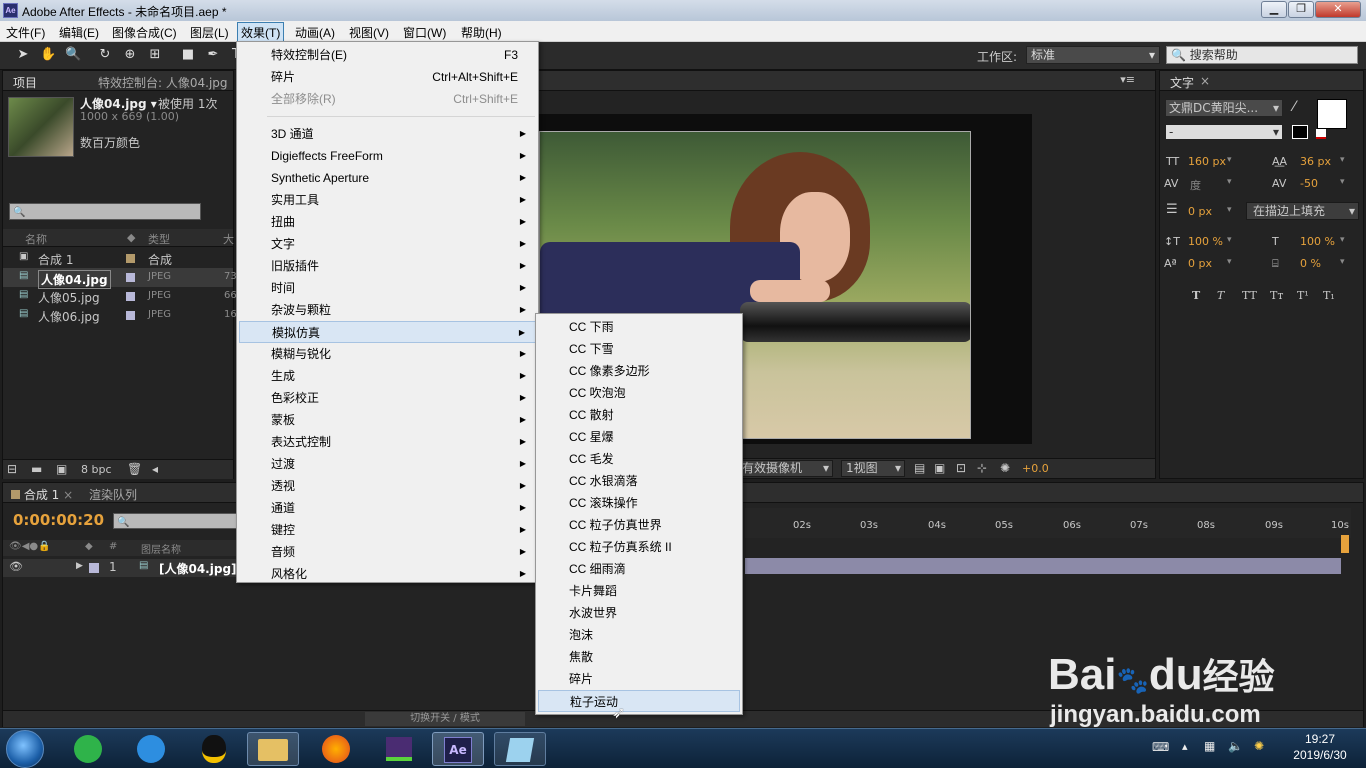  What do you see at coordinates (130, 55) in the screenshot?
I see `camera-tool-icon: ⊕` at bounding box center [130, 55].